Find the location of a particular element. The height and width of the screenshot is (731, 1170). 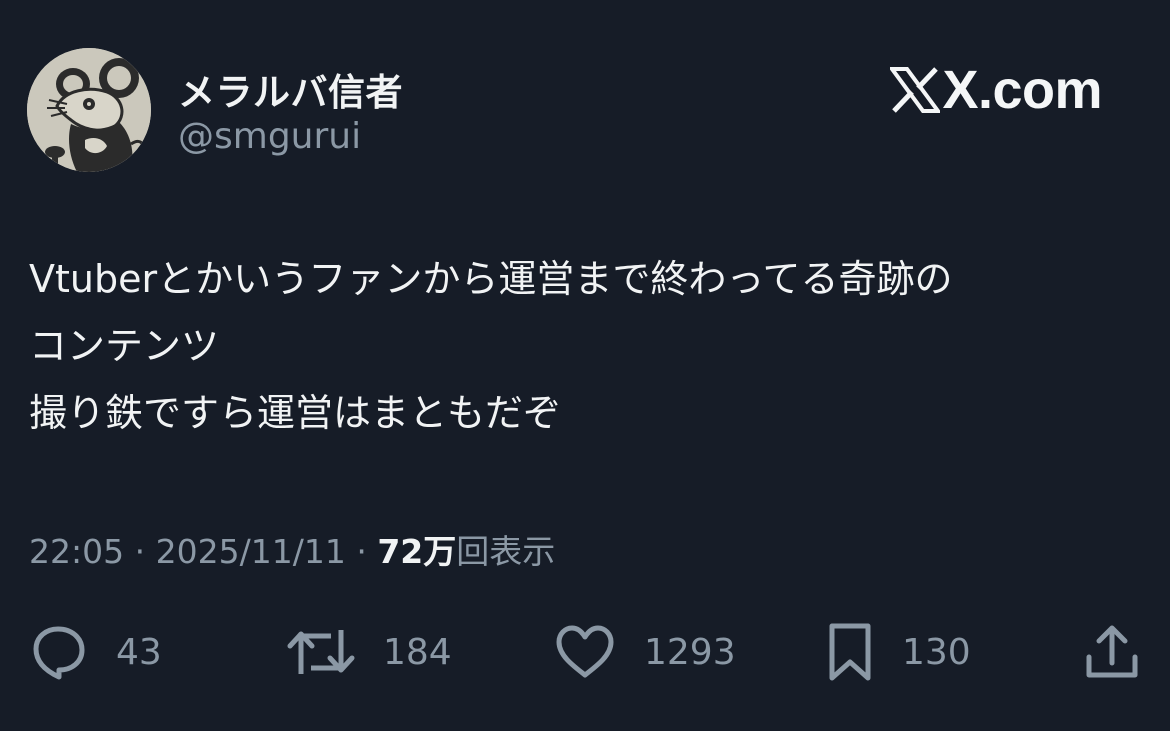

share-button is located at coordinates (1112, 652).